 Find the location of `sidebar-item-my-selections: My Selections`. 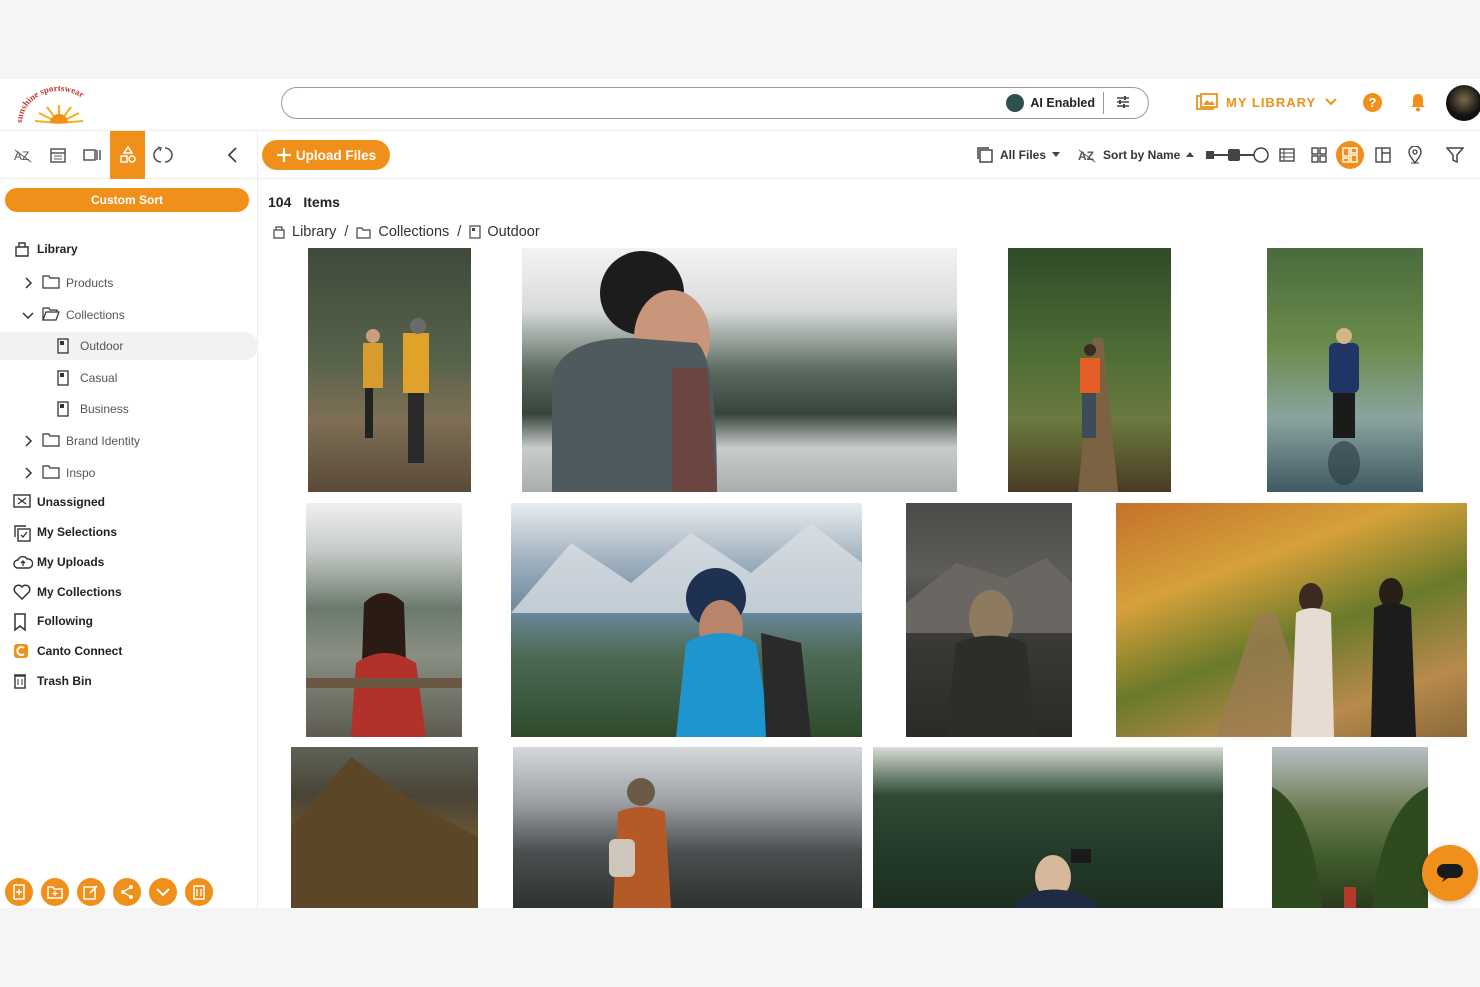

sidebar-item-my-selections: My Selections is located at coordinates (129, 532).